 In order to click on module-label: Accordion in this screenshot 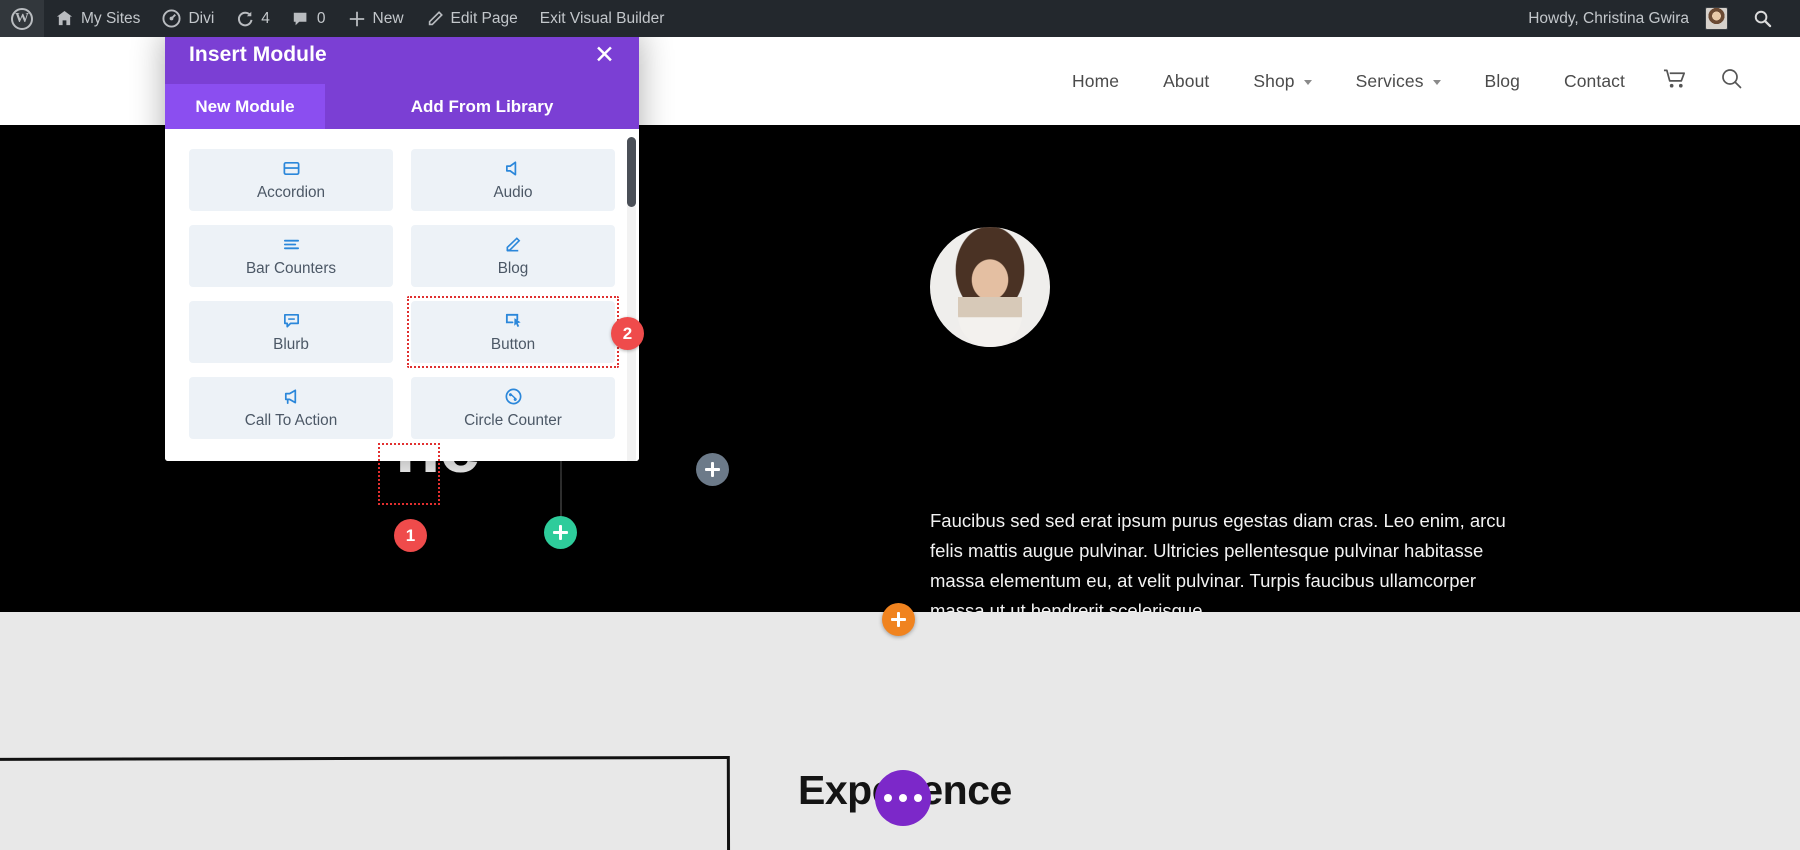, I will do `click(291, 192)`.